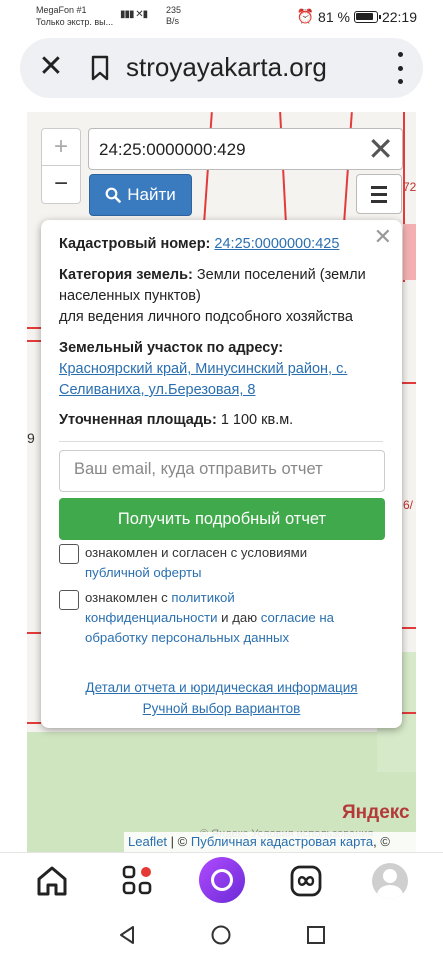  Describe the element at coordinates (306, 881) in the screenshot. I see `video-icon` at that location.